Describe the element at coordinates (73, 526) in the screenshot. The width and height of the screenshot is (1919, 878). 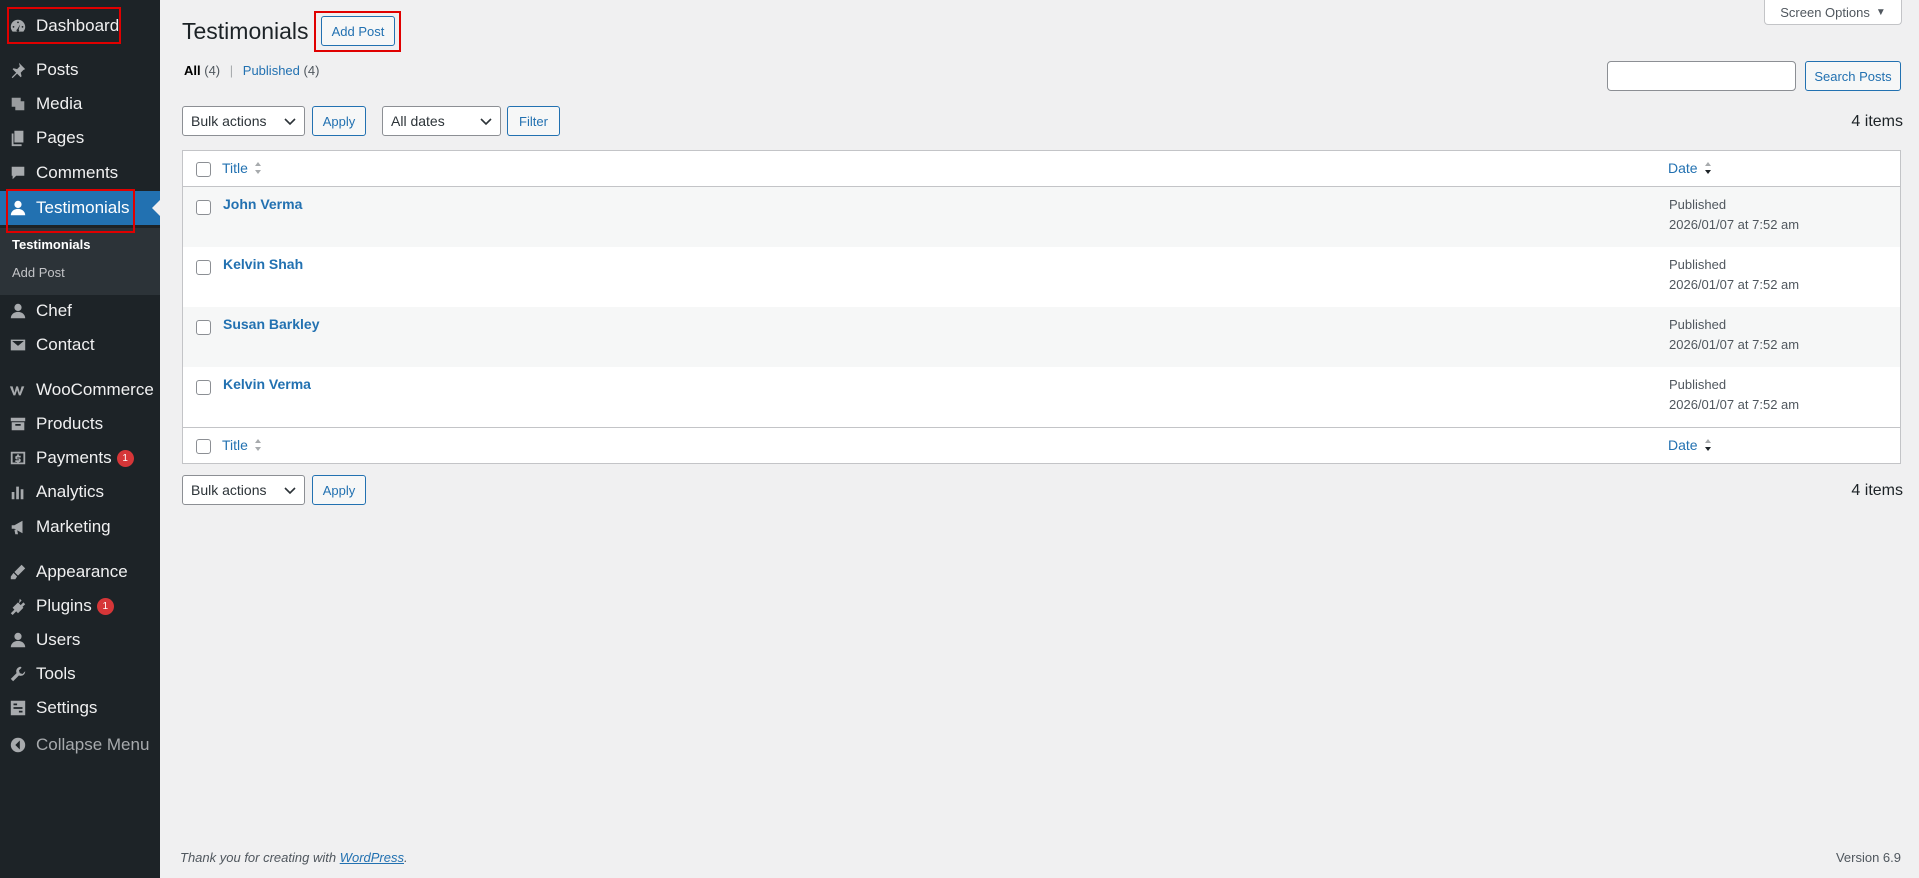
I see `sidebar-item-label: Marketing` at that location.